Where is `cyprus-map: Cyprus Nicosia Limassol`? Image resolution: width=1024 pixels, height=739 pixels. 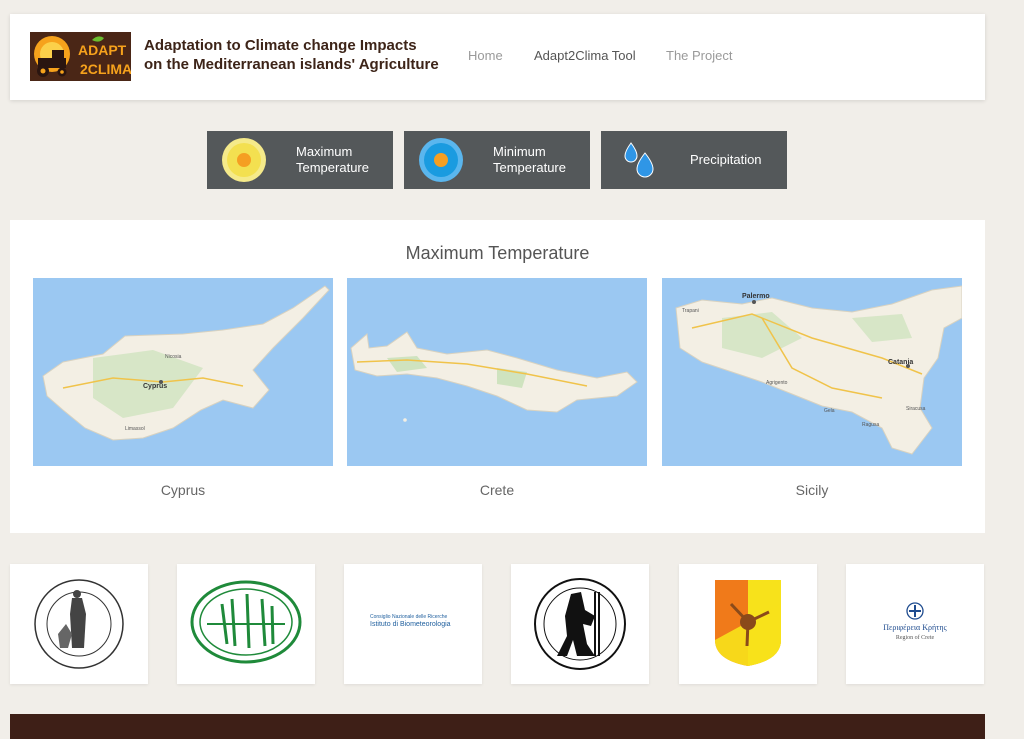 cyprus-map: Cyprus Nicosia Limassol is located at coordinates (183, 372).